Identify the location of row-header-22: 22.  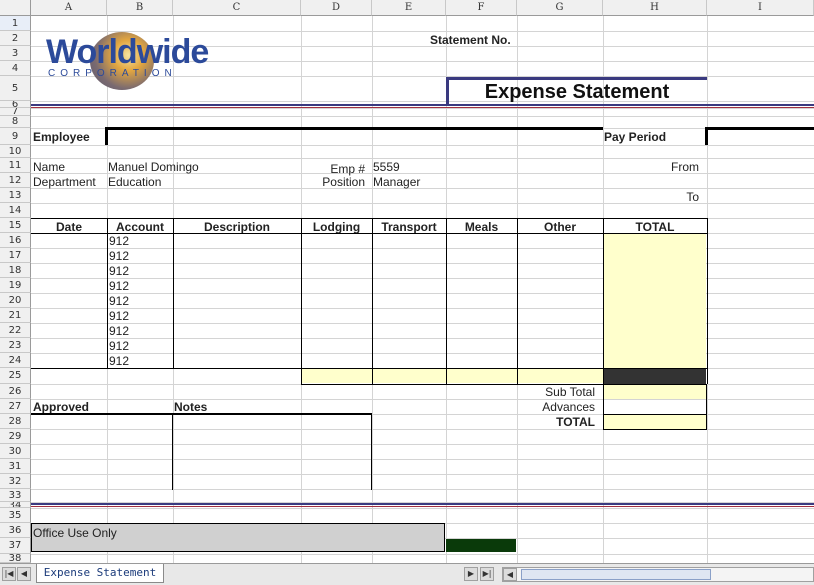
(15, 330).